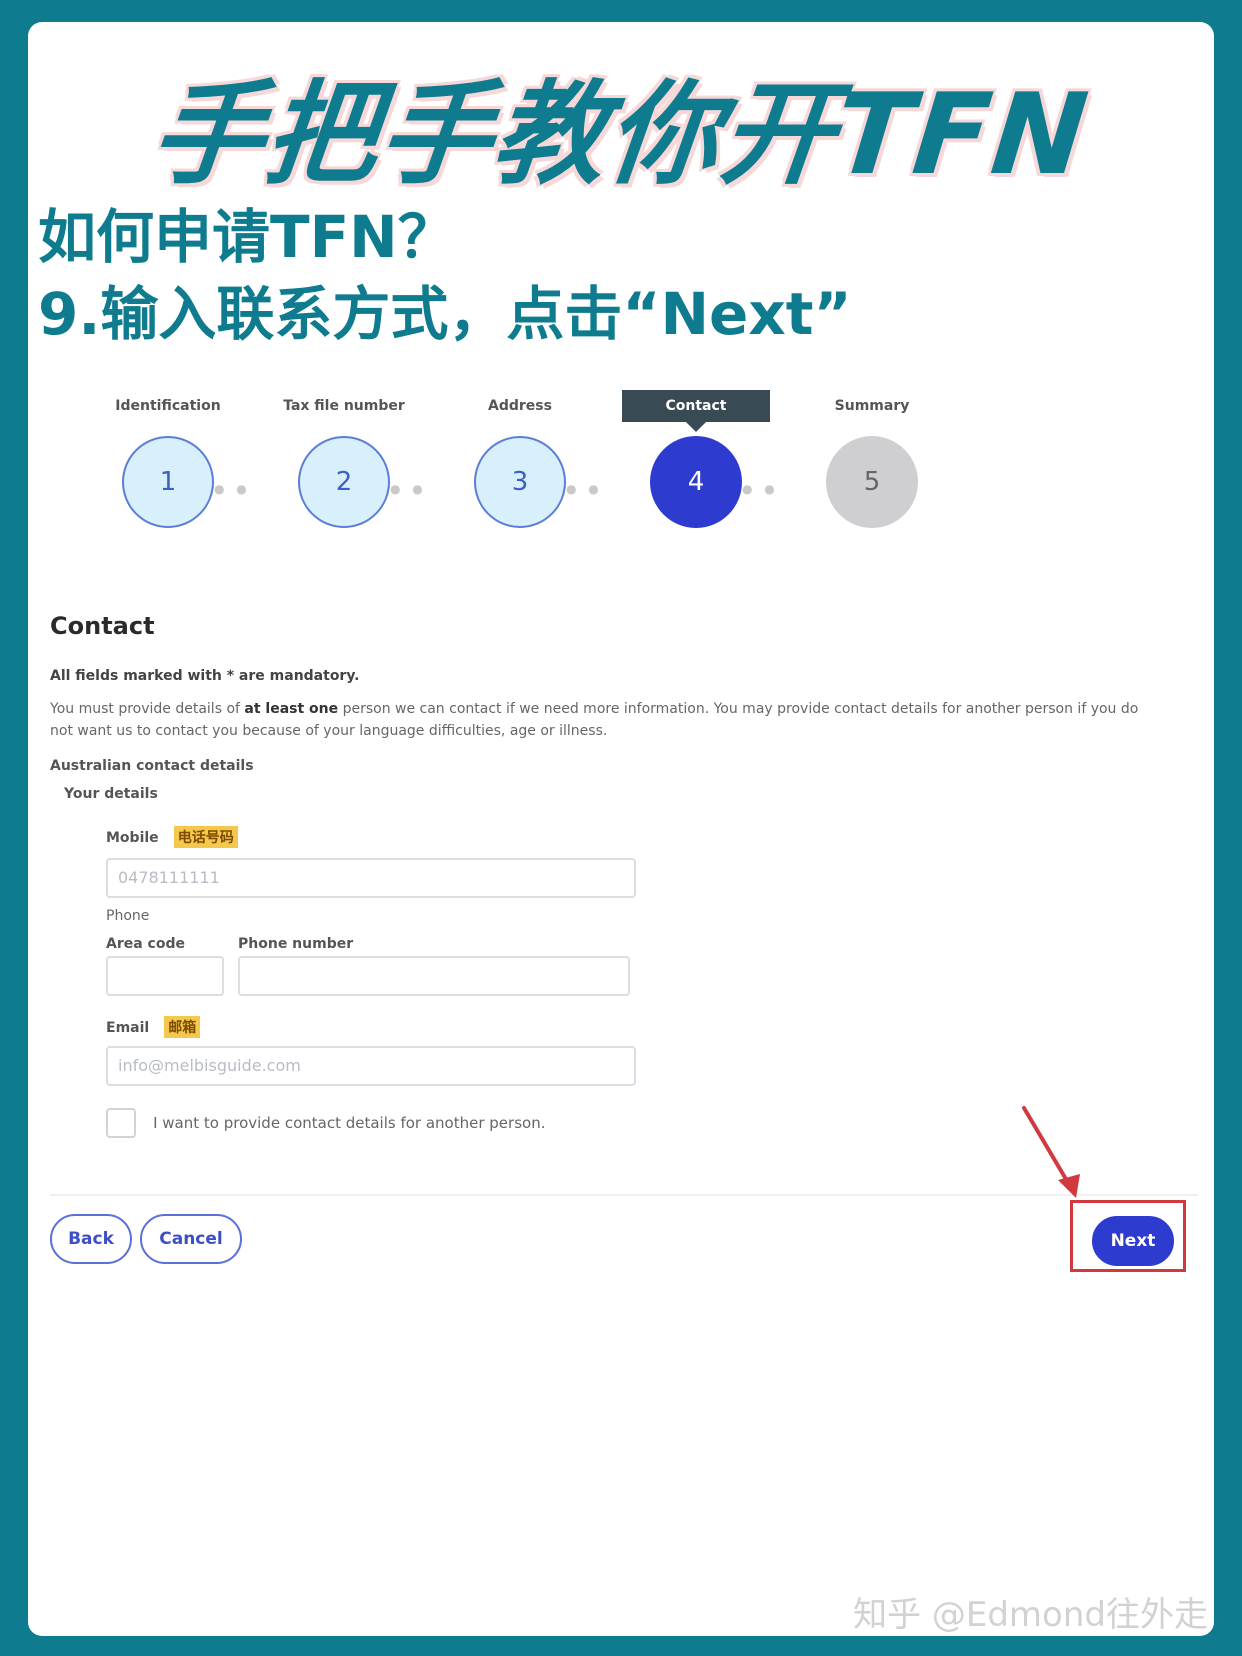  Describe the element at coordinates (872, 482) in the screenshot. I see `step-circle: 5` at that location.